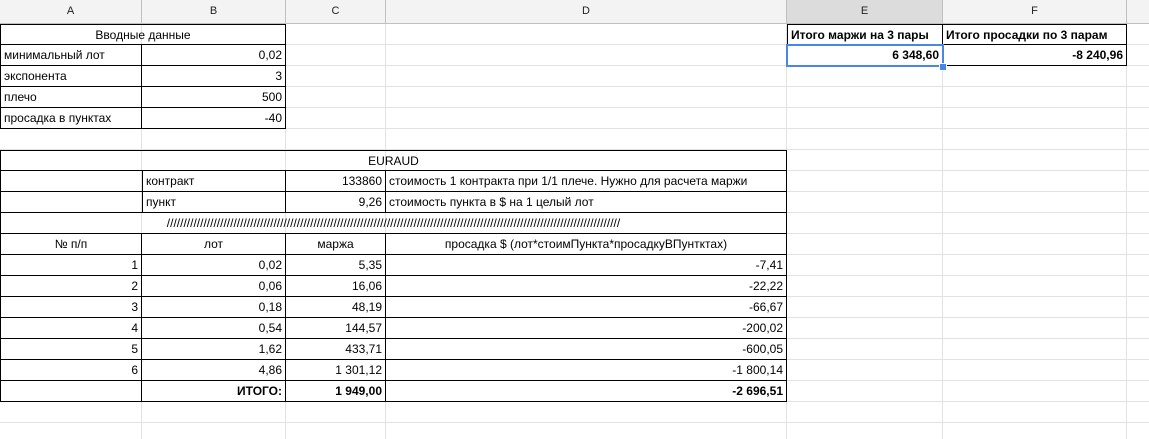  What do you see at coordinates (214, 328) in the screenshot?
I see `row-lot: 0,54` at bounding box center [214, 328].